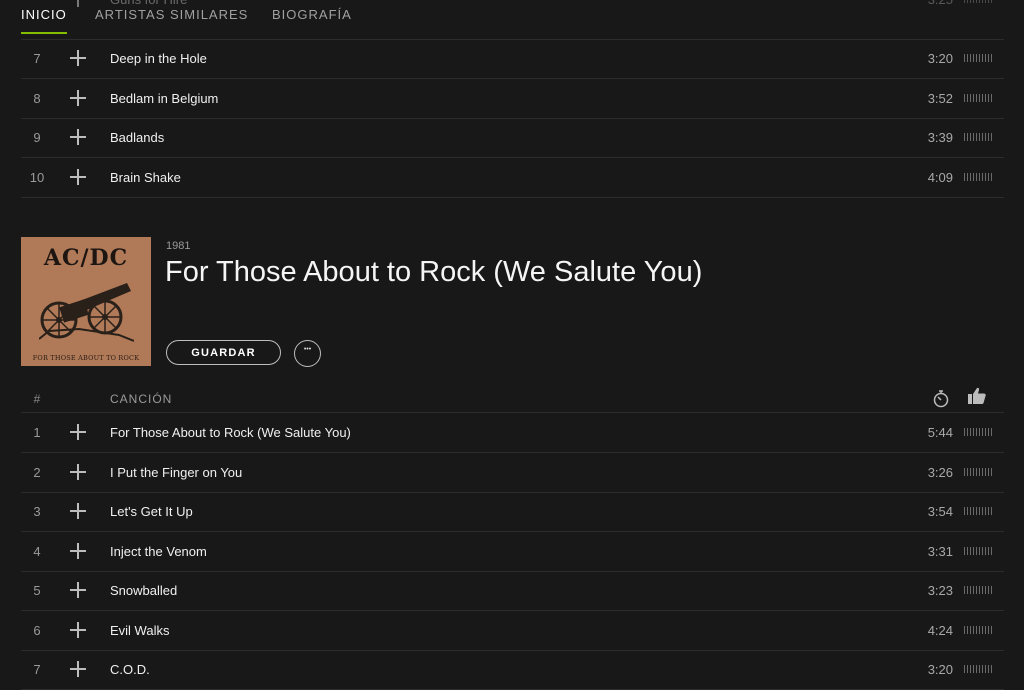 The height and width of the screenshot is (690, 1024). I want to click on track-row: 9 Badlands 3:39, so click(512, 138).